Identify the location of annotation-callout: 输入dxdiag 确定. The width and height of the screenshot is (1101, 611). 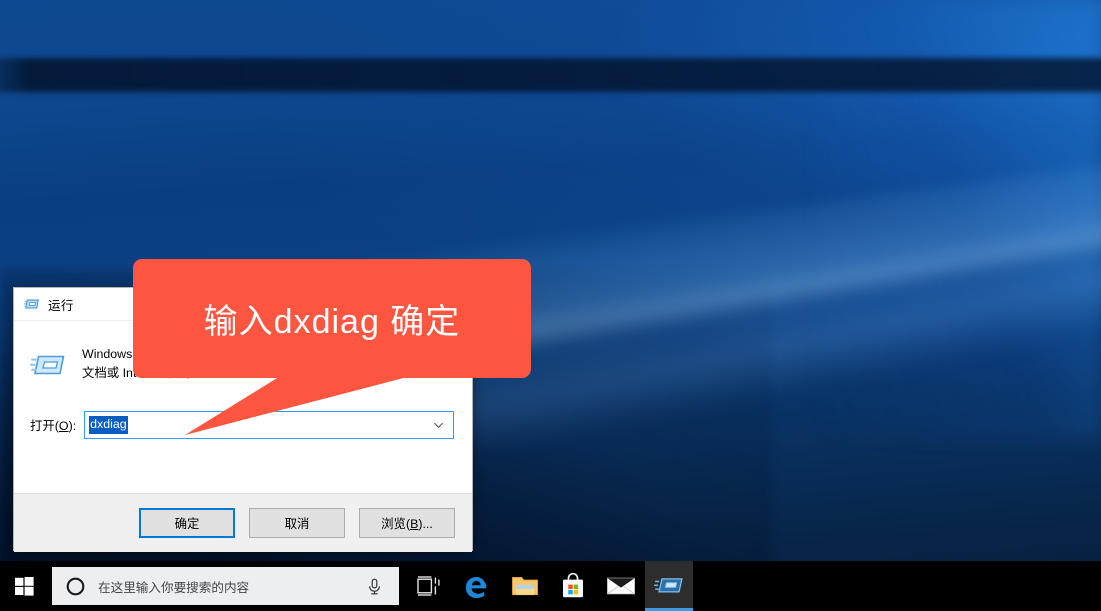
(332, 318).